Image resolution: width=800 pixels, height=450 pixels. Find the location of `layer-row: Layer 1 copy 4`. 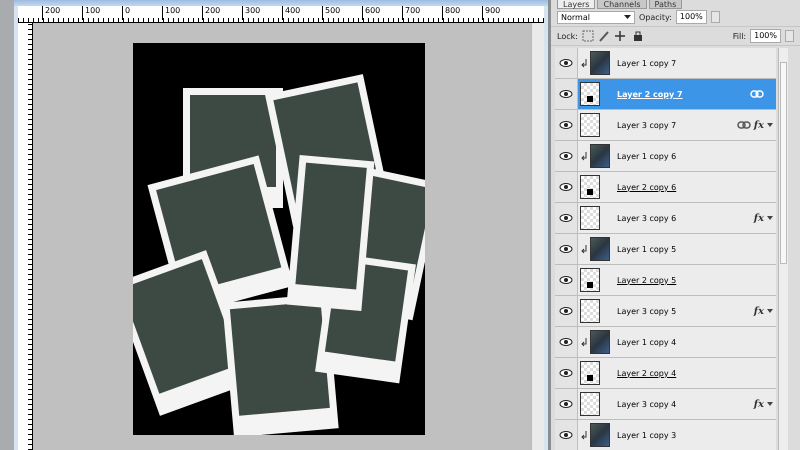

layer-row: Layer 1 copy 4 is located at coordinates (665, 342).